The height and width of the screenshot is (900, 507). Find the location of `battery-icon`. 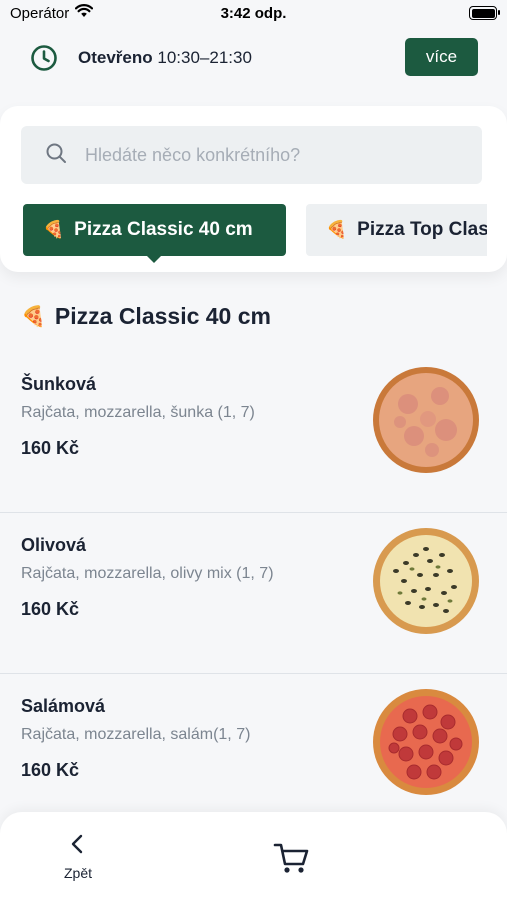

battery-icon is located at coordinates (484, 13).